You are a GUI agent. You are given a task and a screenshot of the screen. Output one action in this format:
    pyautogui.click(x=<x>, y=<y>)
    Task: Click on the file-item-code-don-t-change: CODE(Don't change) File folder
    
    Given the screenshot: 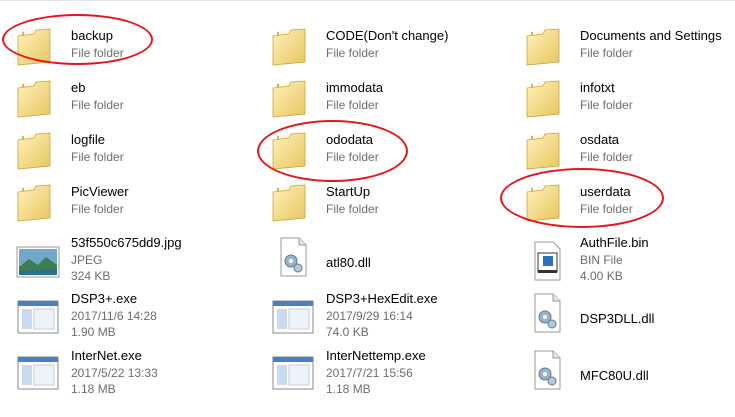 What is the action you would take?
    pyautogui.click(x=380, y=53)
    